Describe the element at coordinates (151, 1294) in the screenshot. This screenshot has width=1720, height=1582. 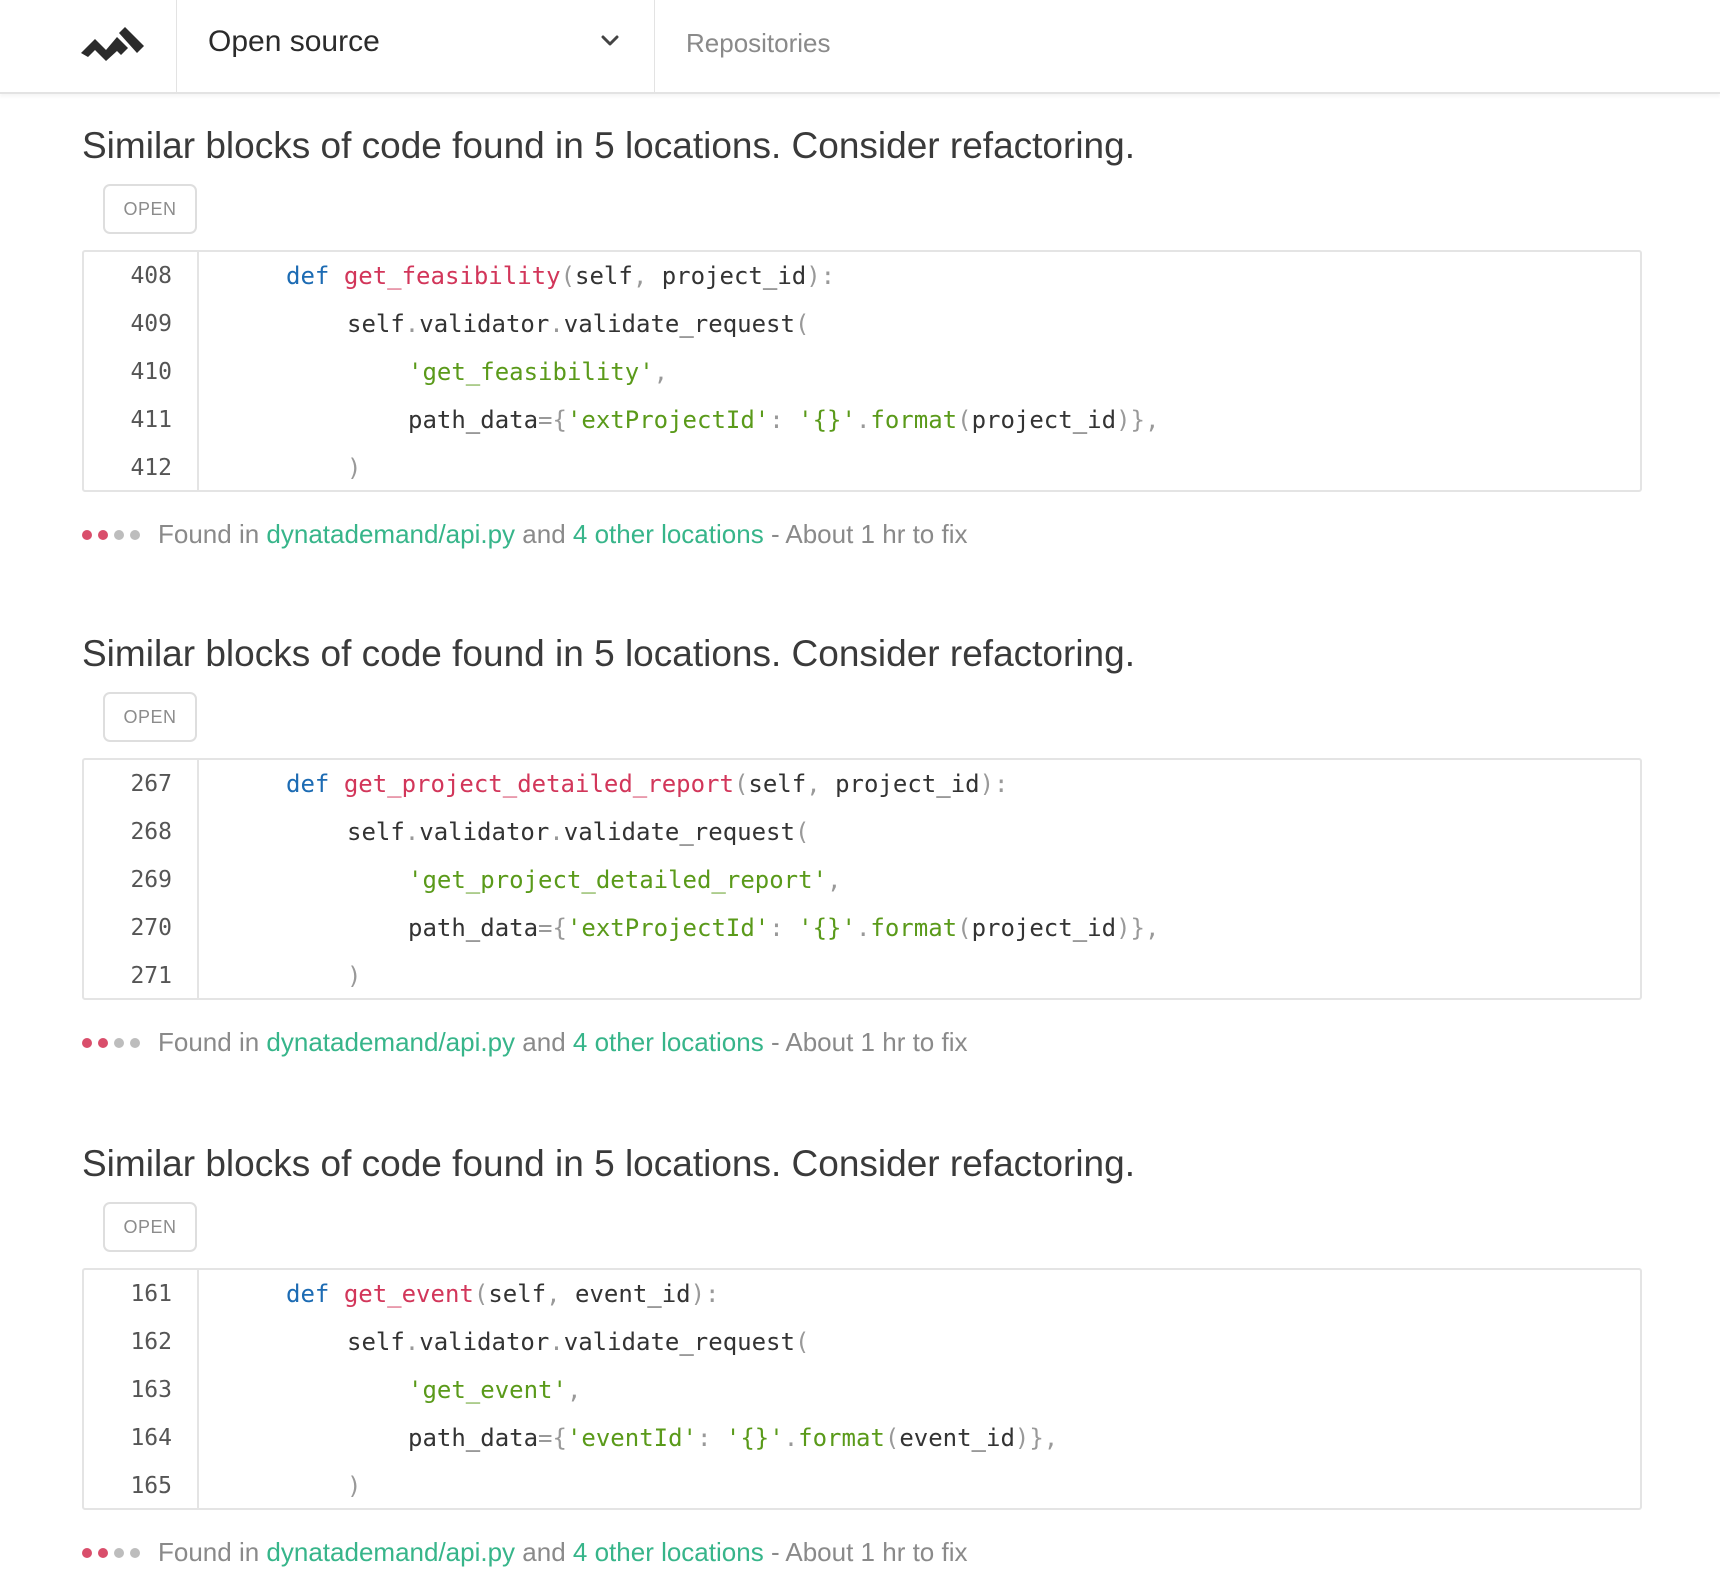
I see `line-number: 161` at that location.